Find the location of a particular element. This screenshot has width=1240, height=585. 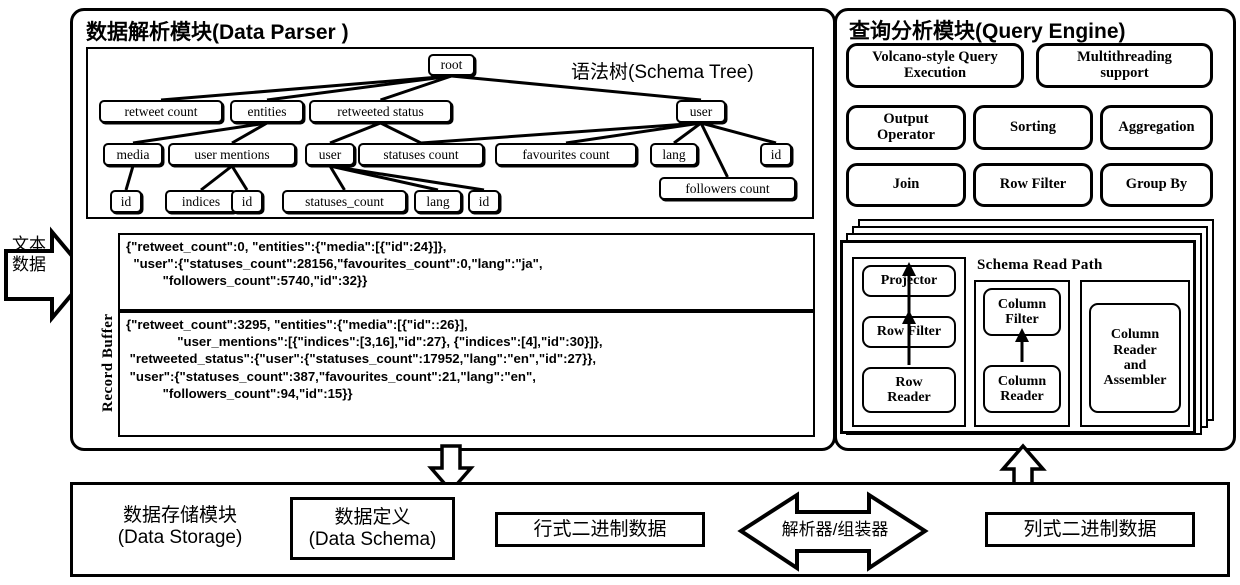

tree-node-id_u: id is located at coordinates (776, 154).